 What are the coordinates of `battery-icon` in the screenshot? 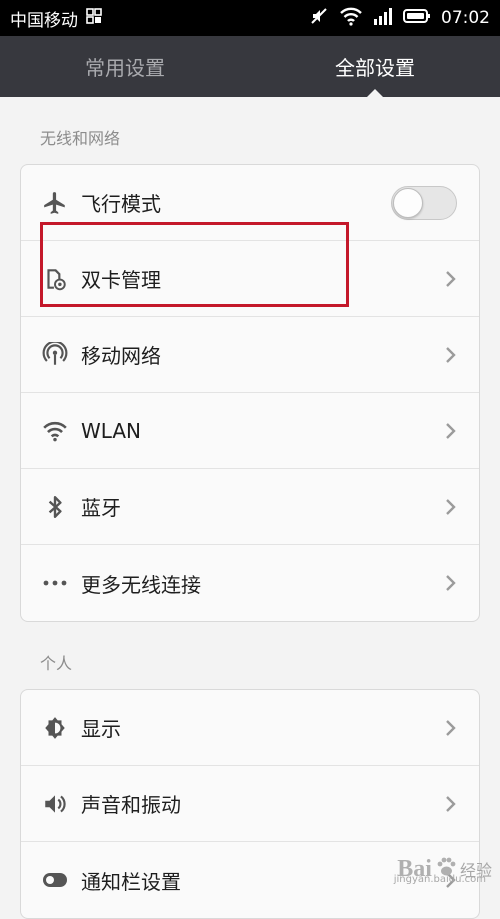 It's located at (417, 18).